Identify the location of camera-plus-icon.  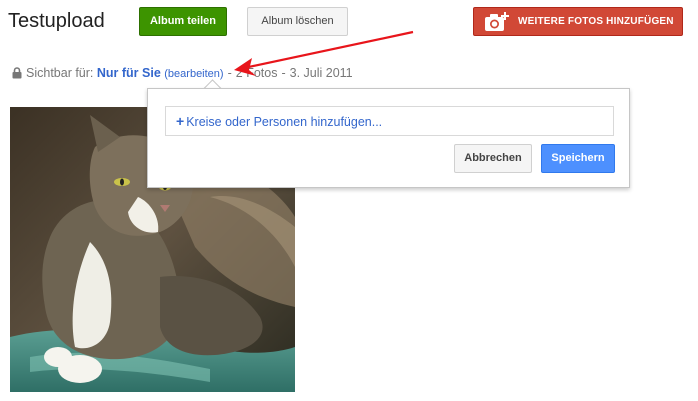
(497, 21).